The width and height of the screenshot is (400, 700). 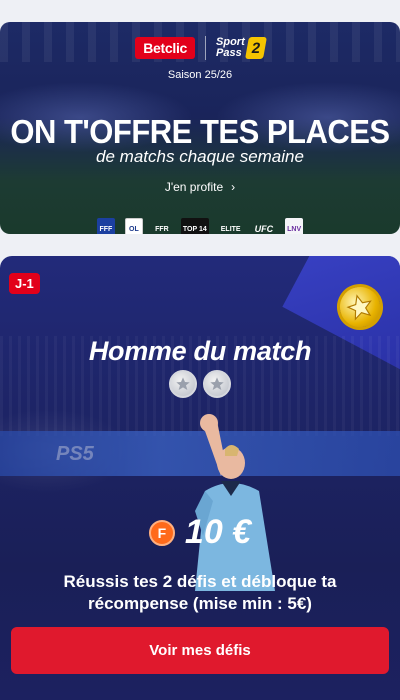 What do you see at coordinates (200, 156) in the screenshot?
I see `banner-subtitle: de matchs chaque semaine` at bounding box center [200, 156].